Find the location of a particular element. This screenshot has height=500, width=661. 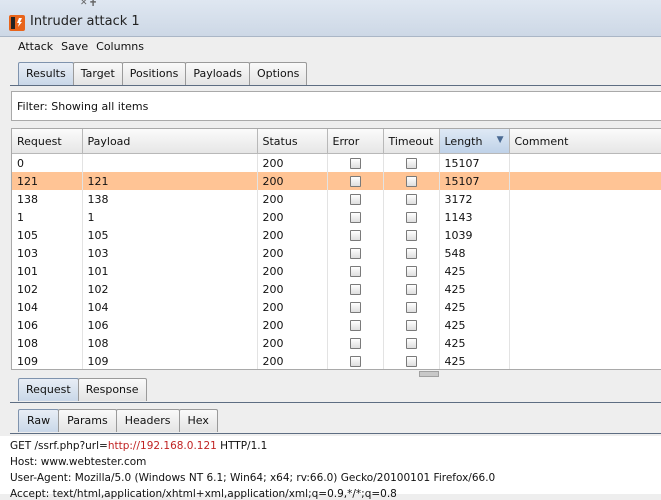

tab-options: Options is located at coordinates (278, 73).